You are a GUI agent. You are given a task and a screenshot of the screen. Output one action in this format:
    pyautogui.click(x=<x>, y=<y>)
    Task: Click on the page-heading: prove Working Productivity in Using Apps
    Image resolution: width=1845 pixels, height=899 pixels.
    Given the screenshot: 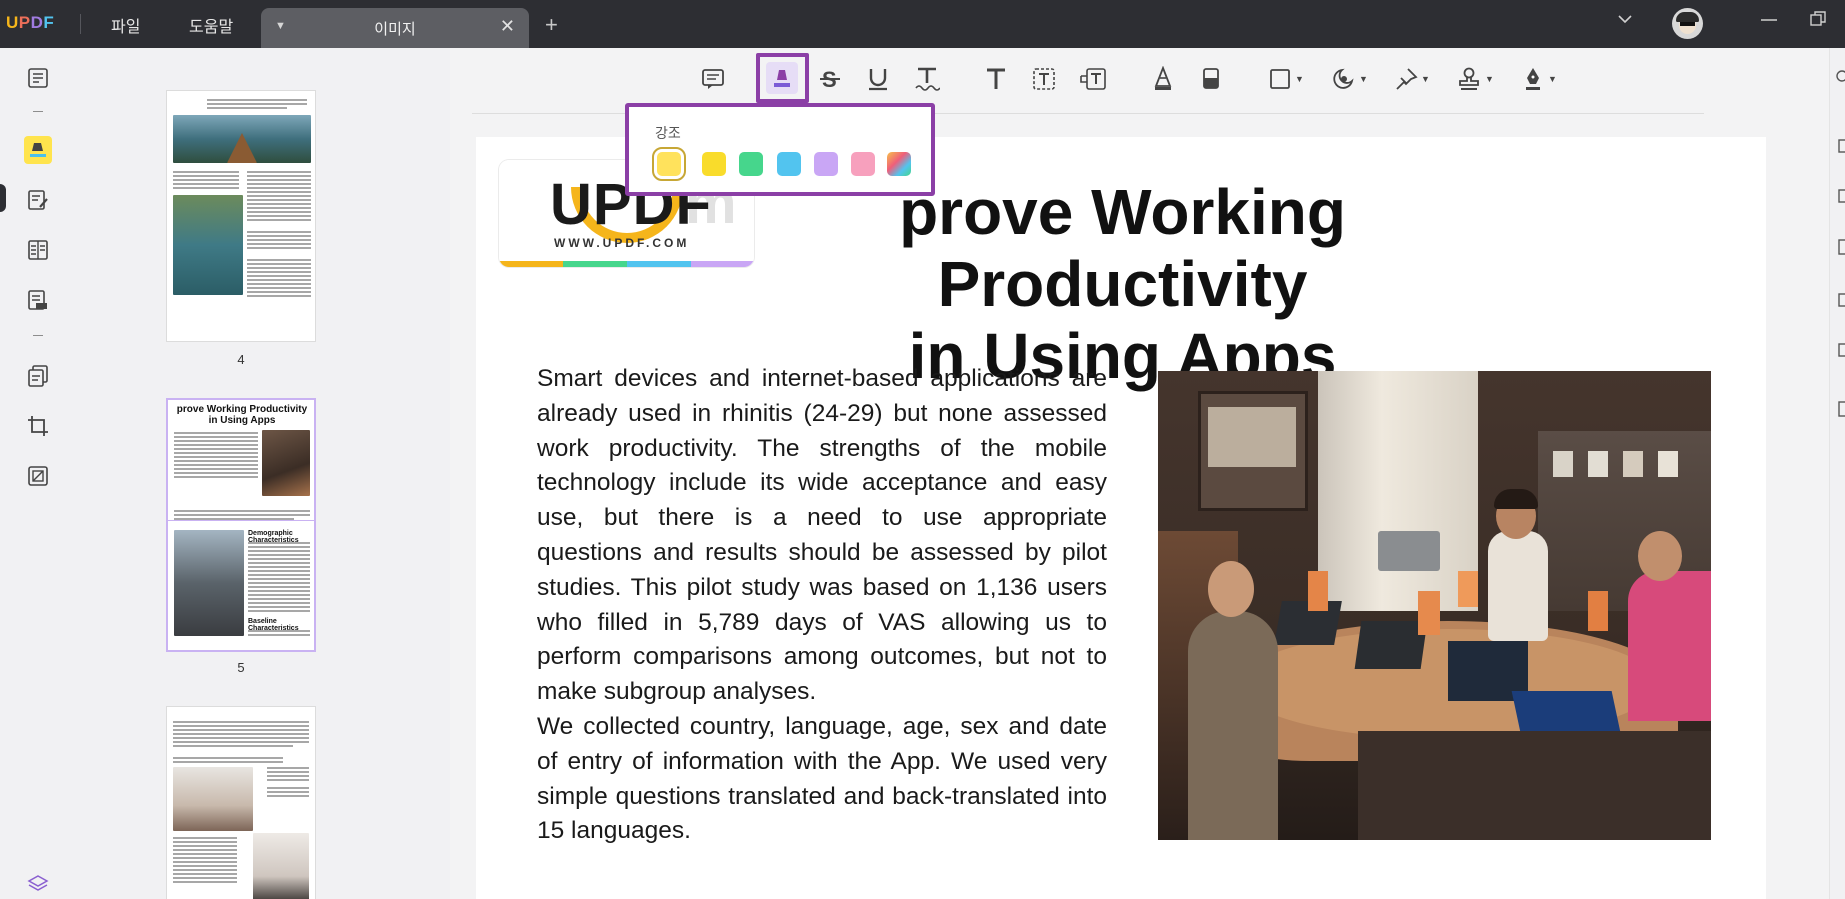 What is the action you would take?
    pyautogui.click(x=1122, y=284)
    